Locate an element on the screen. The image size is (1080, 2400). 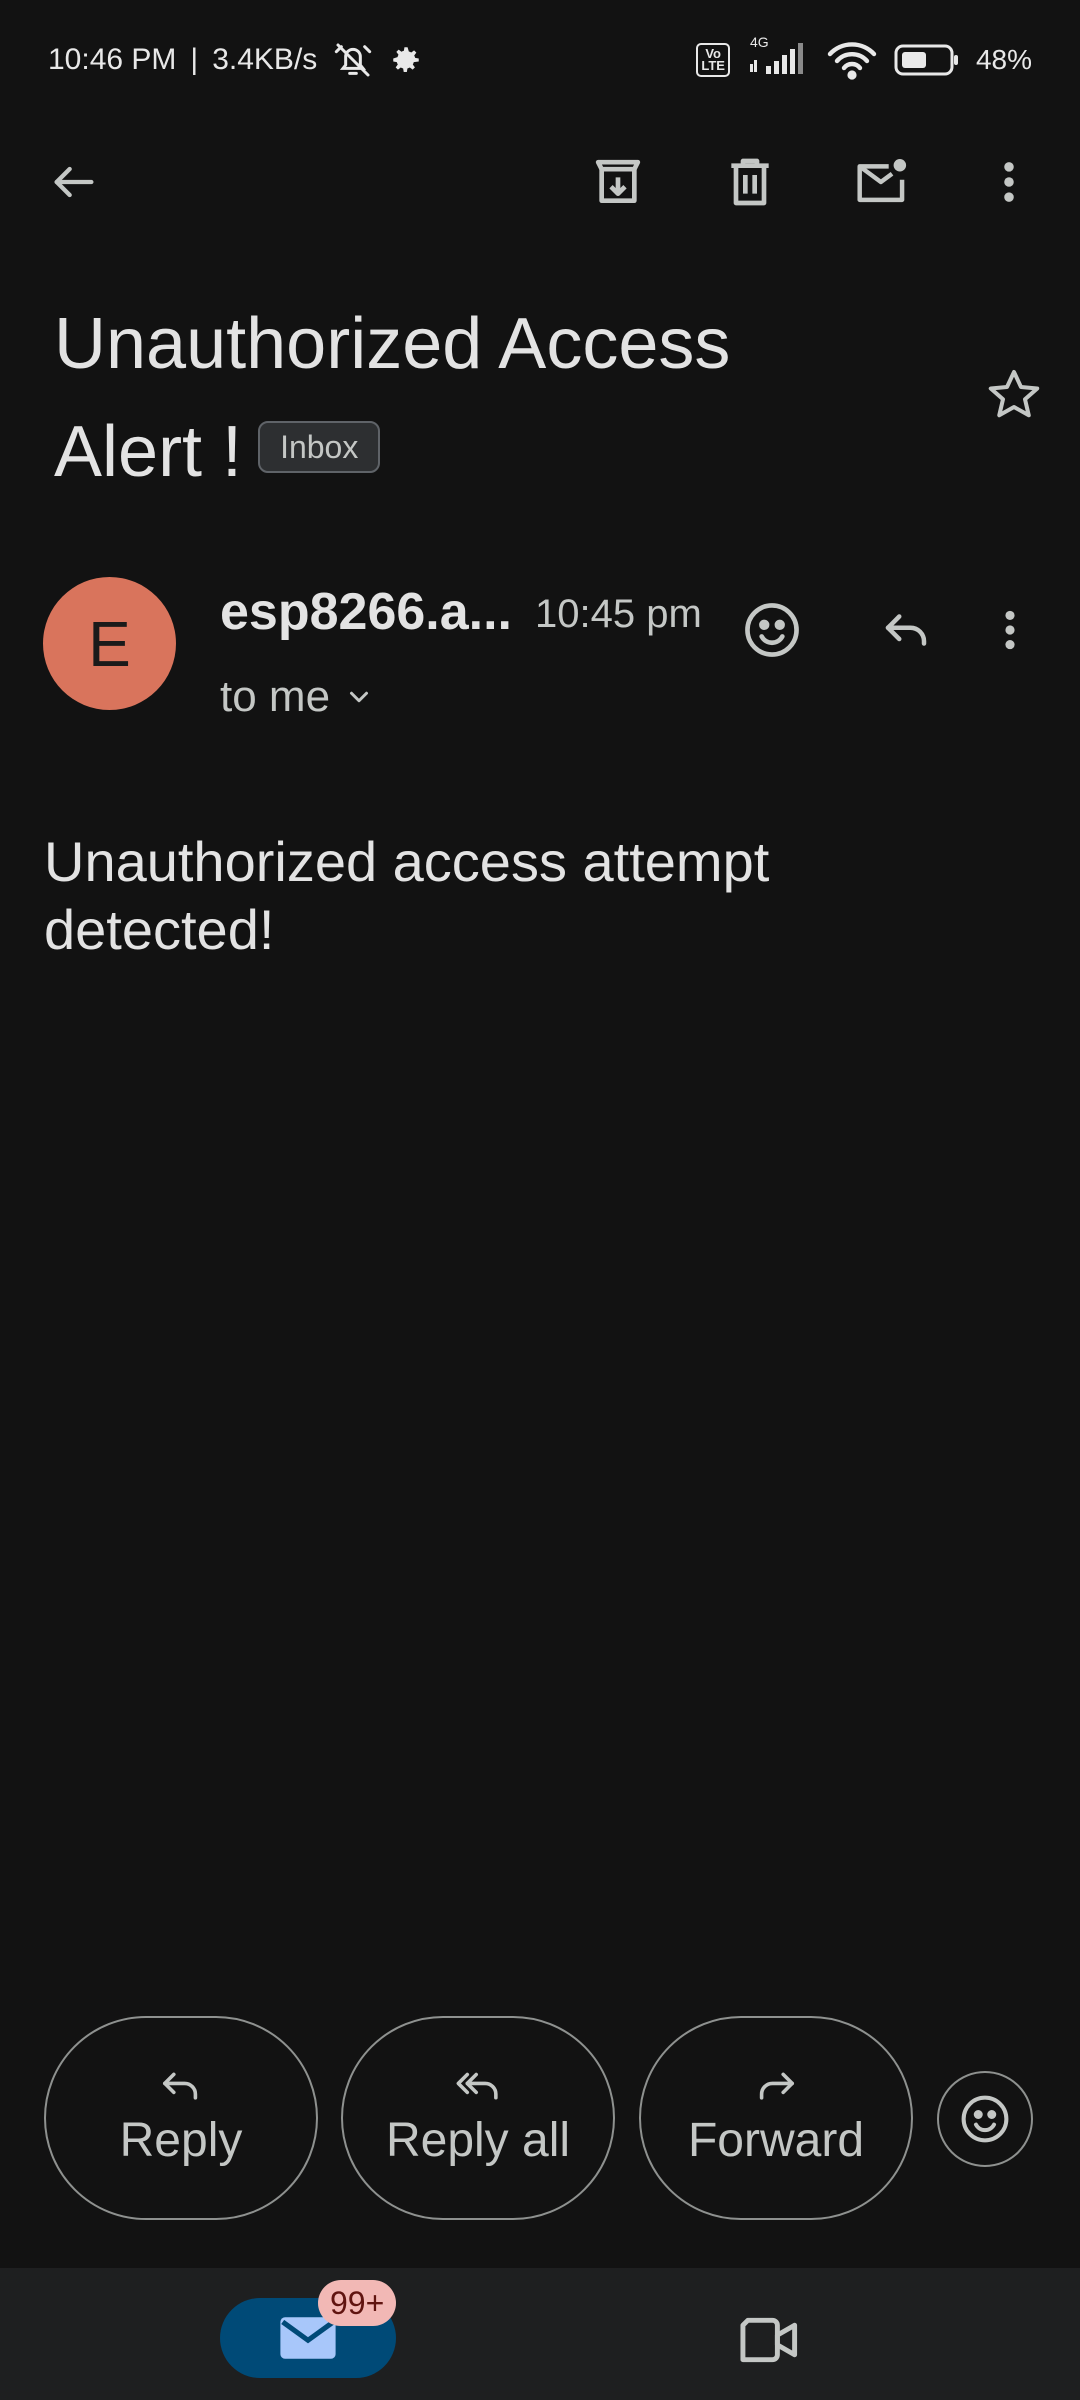
meet-video-icon is located at coordinates (770, 2340).